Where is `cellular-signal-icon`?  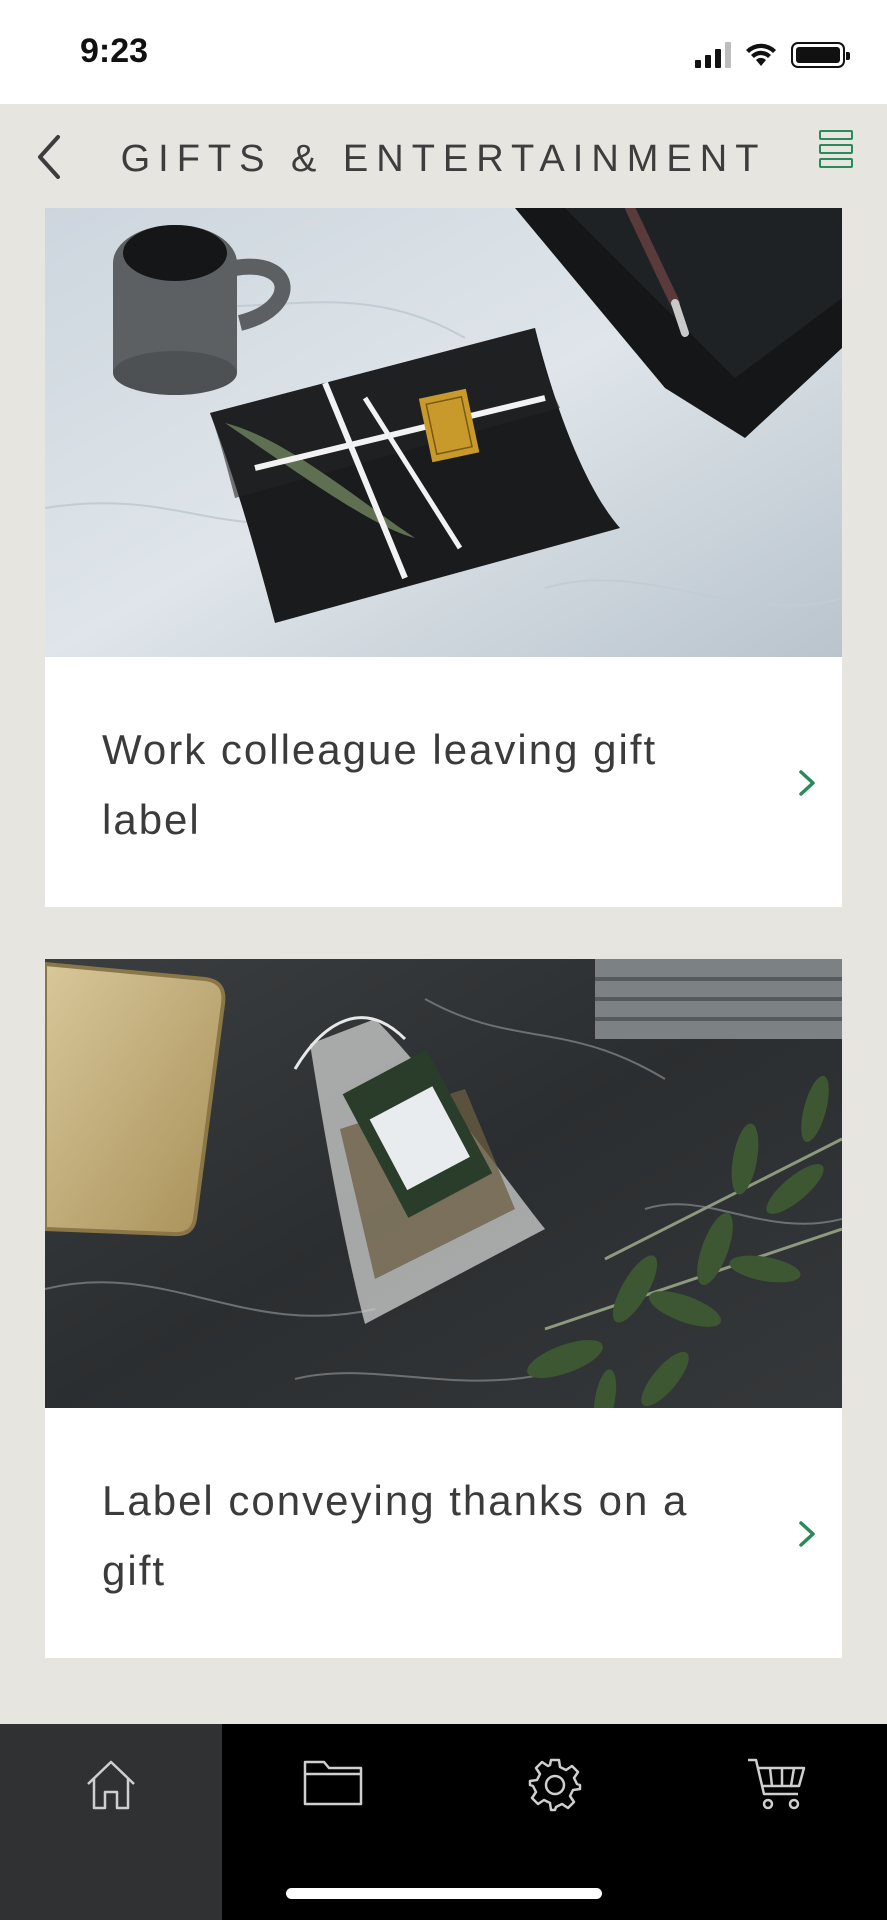
cellular-signal-icon is located at coordinates (713, 55).